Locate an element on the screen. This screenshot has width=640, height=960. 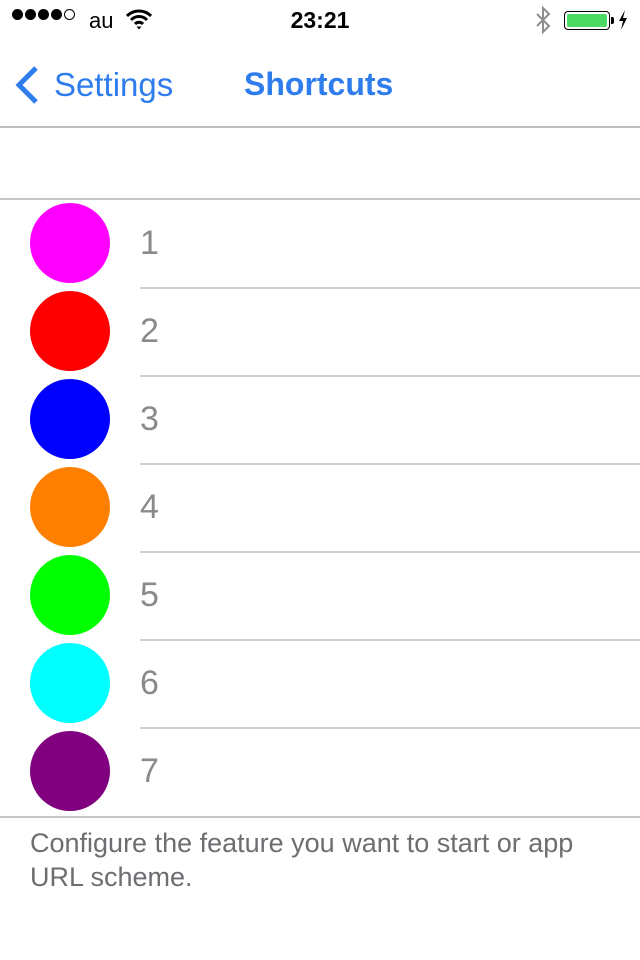
shortcut-label: 3 is located at coordinates (149, 419).